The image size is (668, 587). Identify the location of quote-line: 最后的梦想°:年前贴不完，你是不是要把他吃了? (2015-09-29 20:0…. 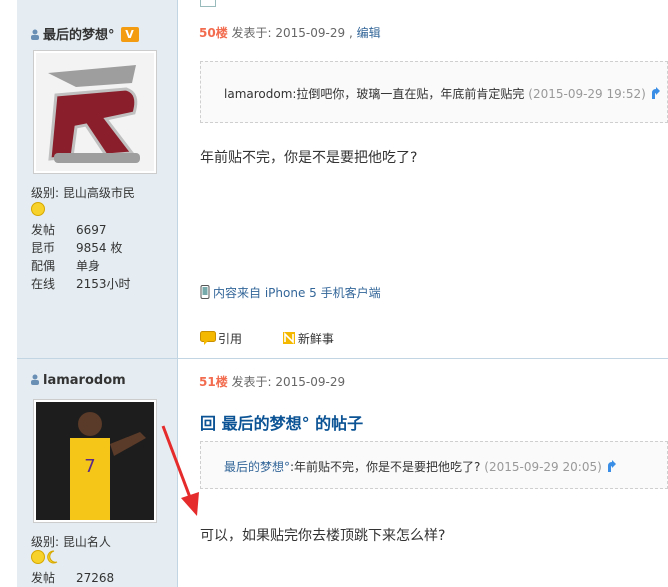
(421, 466).